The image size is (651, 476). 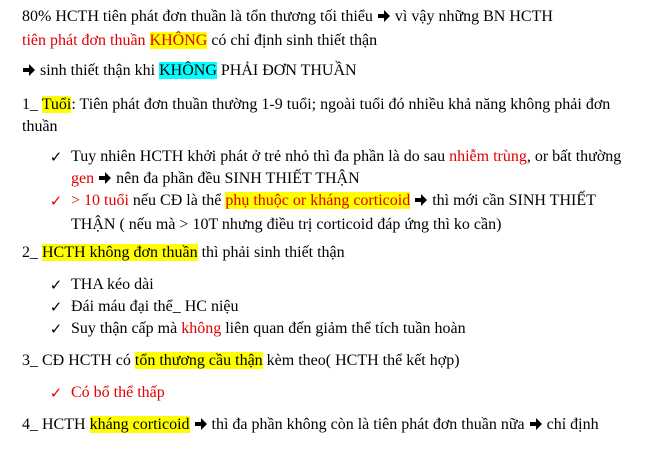 I want to click on section-3-text-end: kèm theo( HCTH thể kết hợp), so click(x=363, y=360).